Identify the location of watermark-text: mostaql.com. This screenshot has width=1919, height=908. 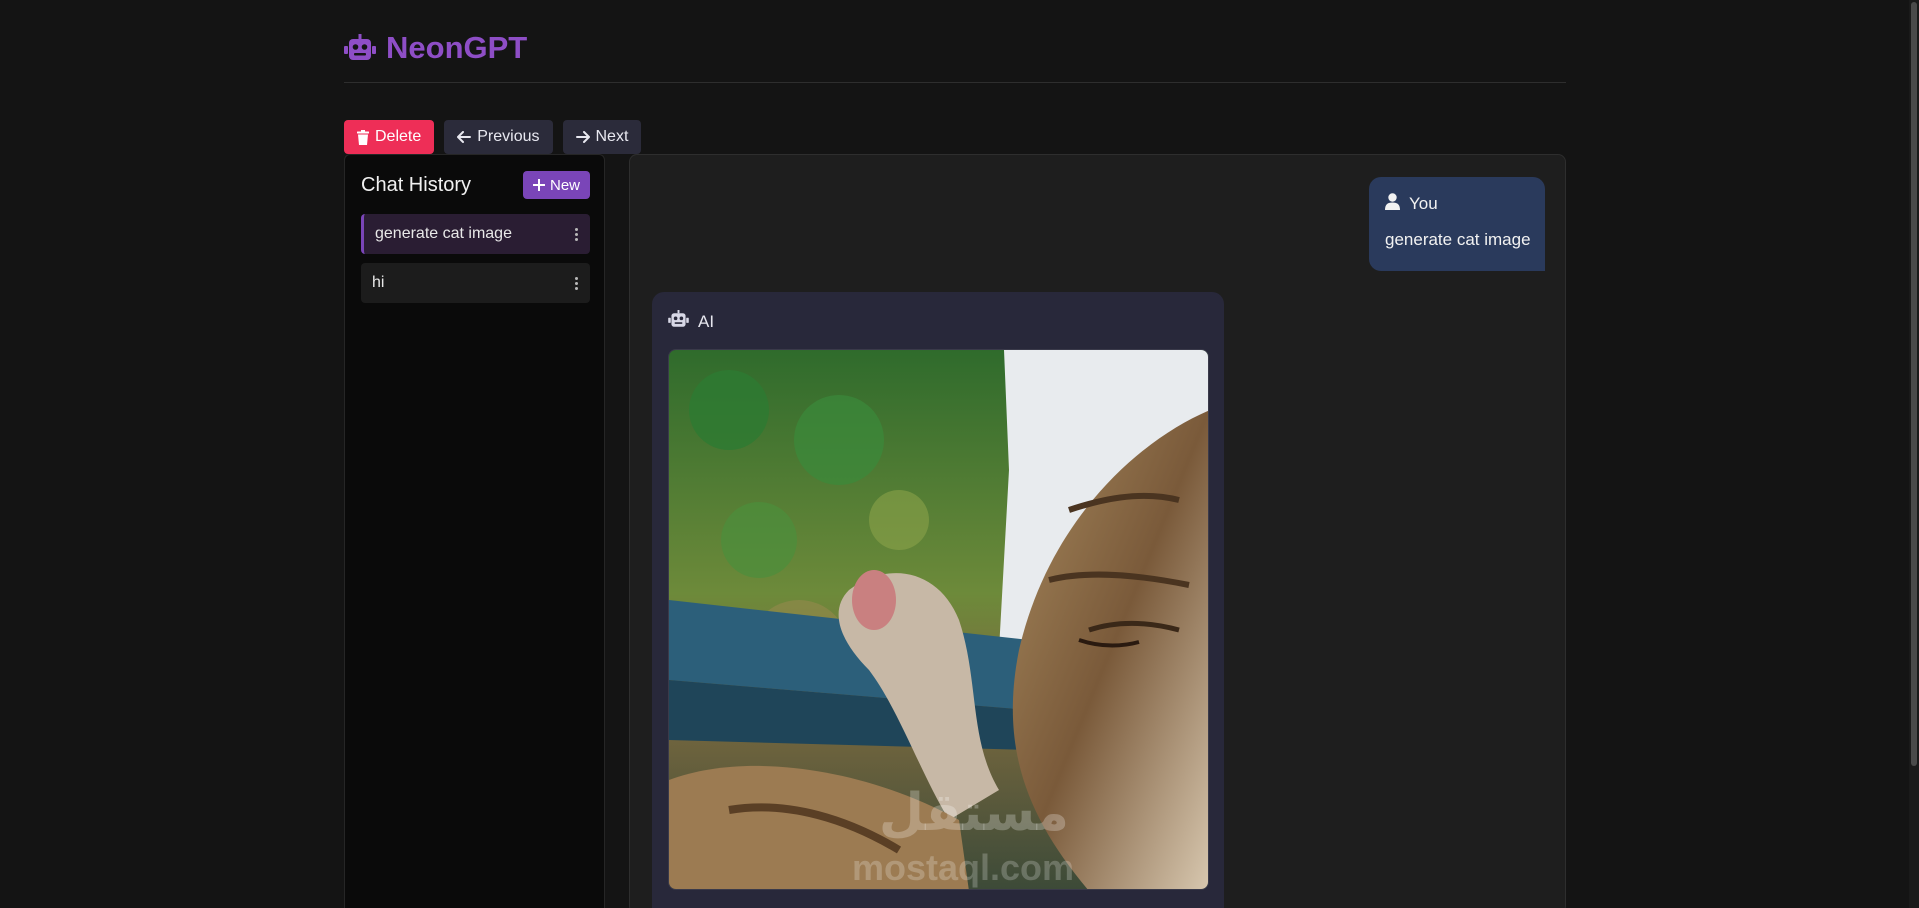
(963, 867).